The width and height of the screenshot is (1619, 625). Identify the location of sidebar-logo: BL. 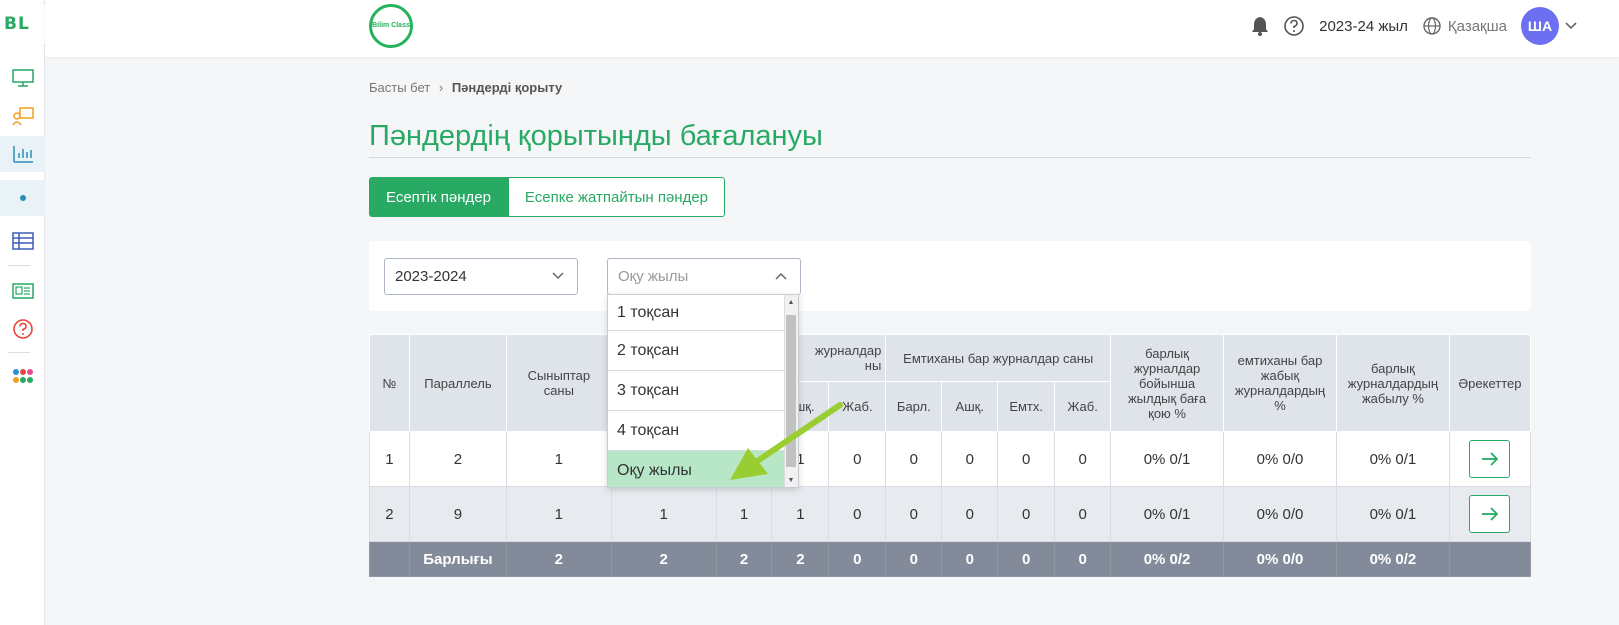
(17, 24).